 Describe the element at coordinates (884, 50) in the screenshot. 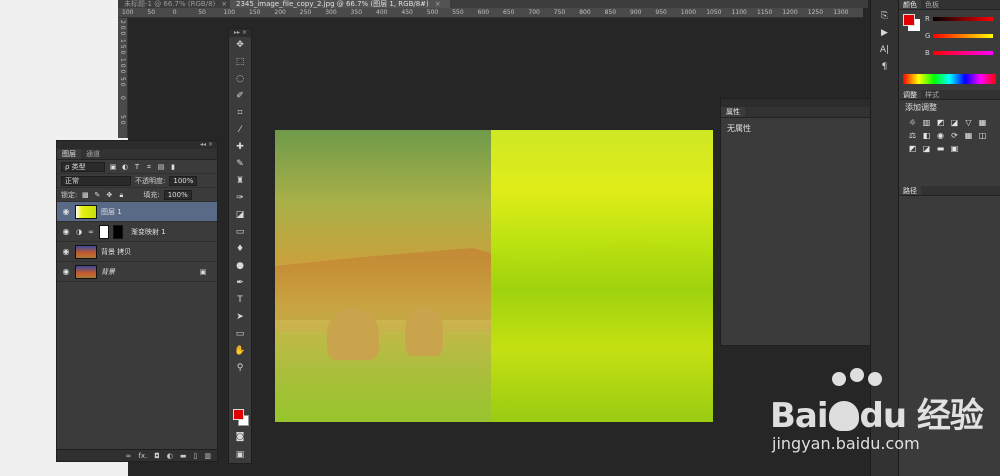

I see `character-icon: A|` at that location.